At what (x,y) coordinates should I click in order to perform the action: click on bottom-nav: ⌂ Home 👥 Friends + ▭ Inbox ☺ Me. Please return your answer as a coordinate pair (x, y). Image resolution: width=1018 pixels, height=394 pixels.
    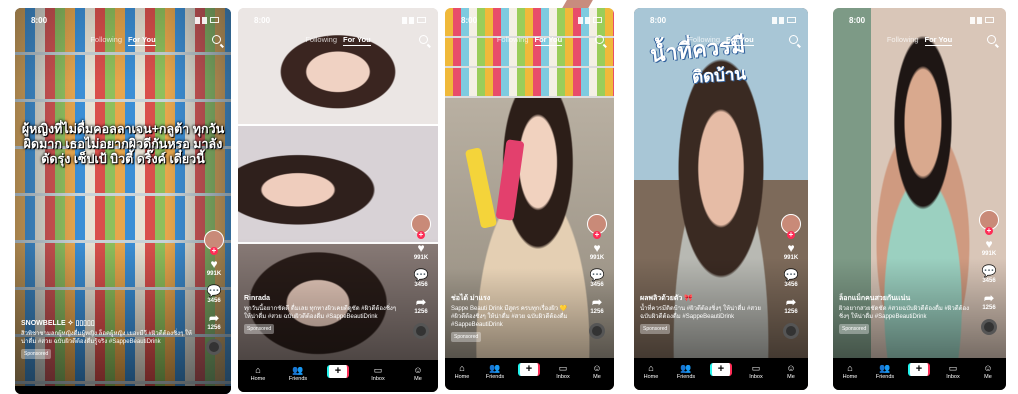
    Looking at the image, I should click on (919, 374).